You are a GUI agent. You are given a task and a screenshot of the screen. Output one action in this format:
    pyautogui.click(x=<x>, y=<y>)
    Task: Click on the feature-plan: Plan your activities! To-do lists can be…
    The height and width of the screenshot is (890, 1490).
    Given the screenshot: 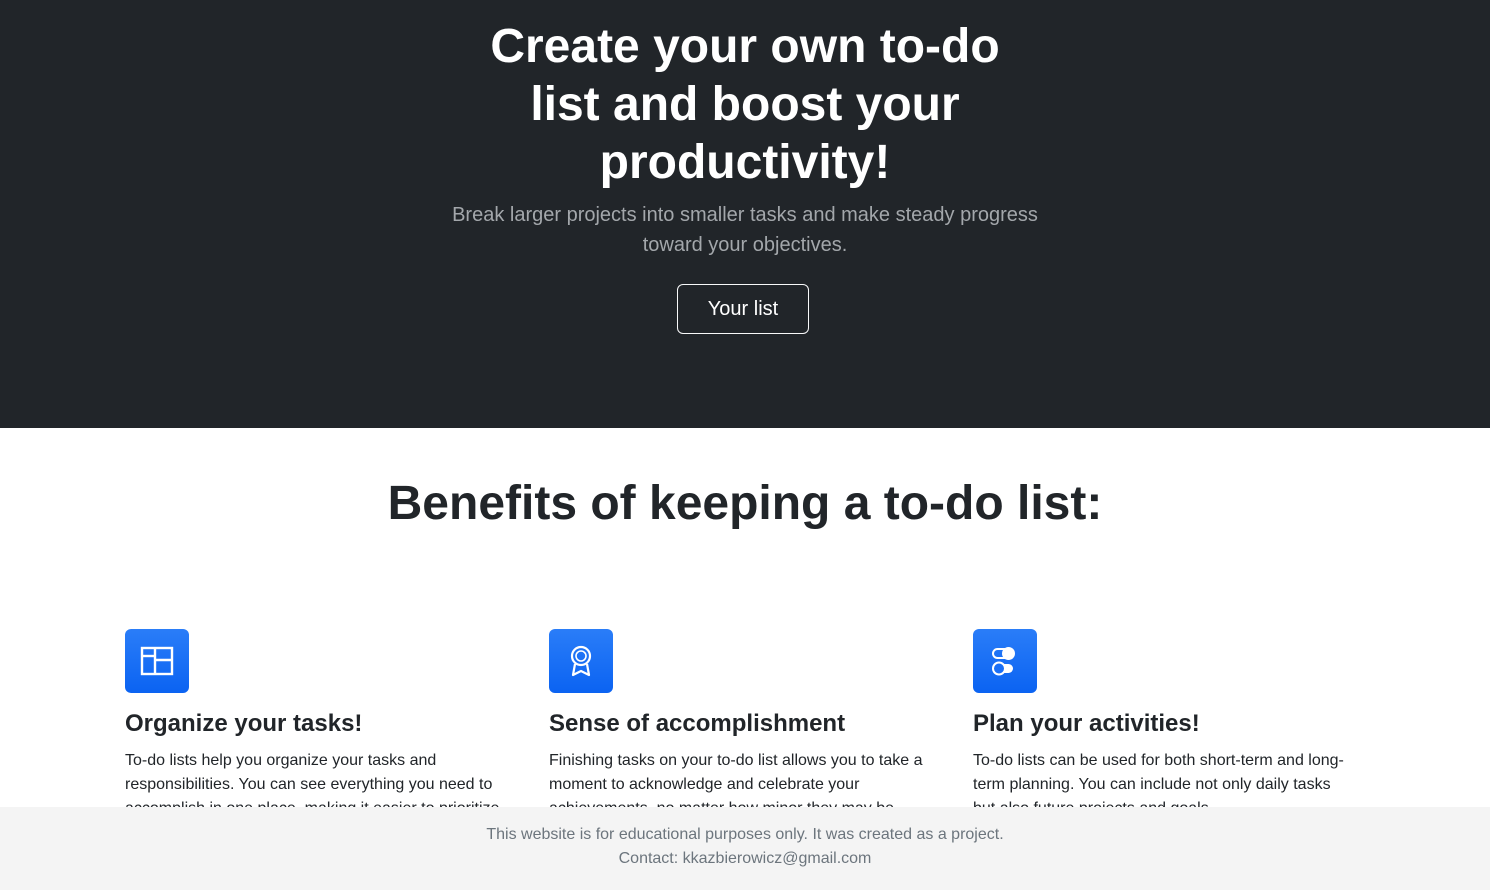 What is the action you would take?
    pyautogui.click(x=1163, y=725)
    